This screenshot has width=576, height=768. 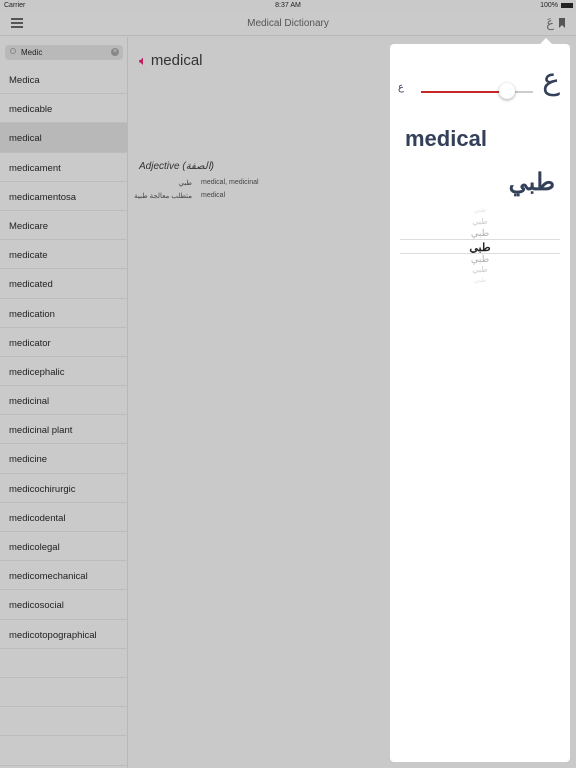 I want to click on entry-word: medical, so click(x=176, y=60).